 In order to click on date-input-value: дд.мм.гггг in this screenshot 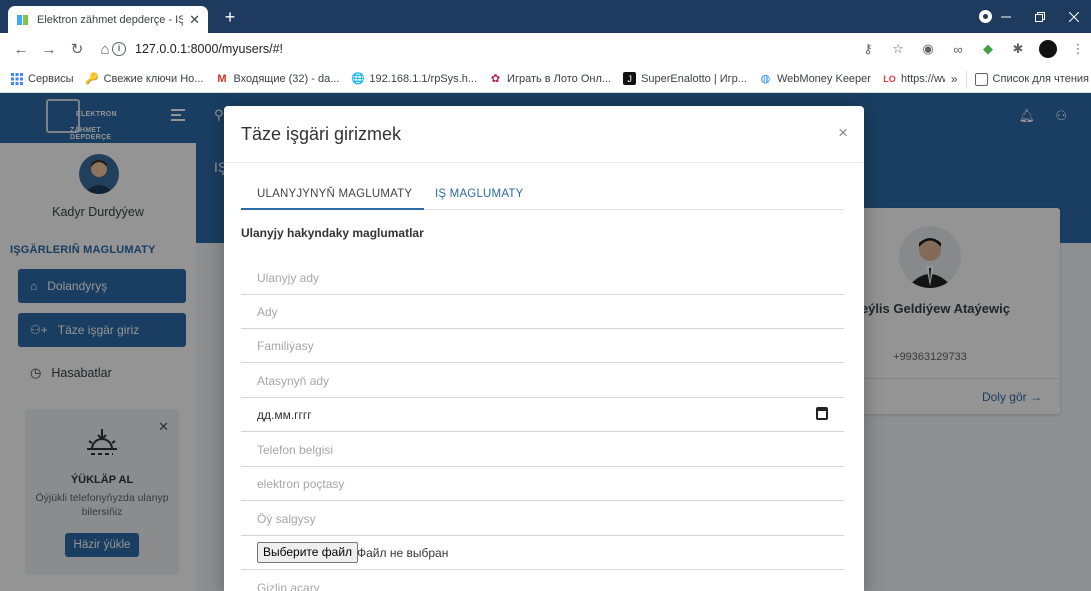, I will do `click(284, 415)`.